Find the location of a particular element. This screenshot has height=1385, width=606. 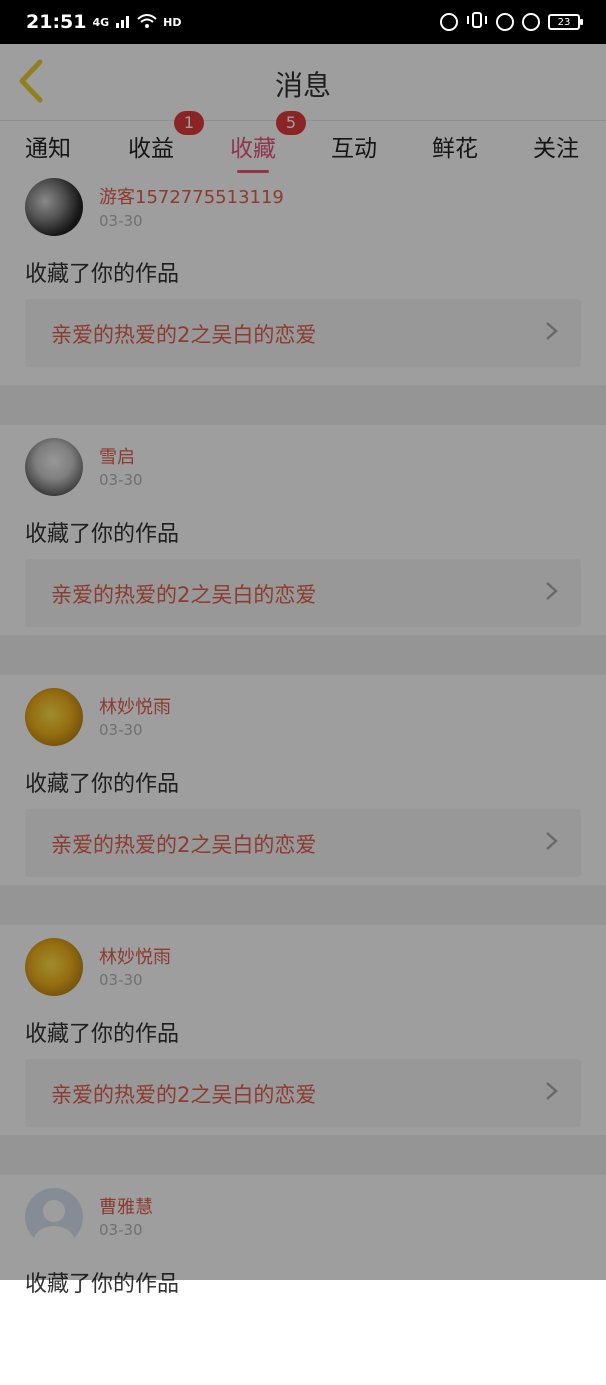

user-name: 雪启 is located at coordinates (117, 456).